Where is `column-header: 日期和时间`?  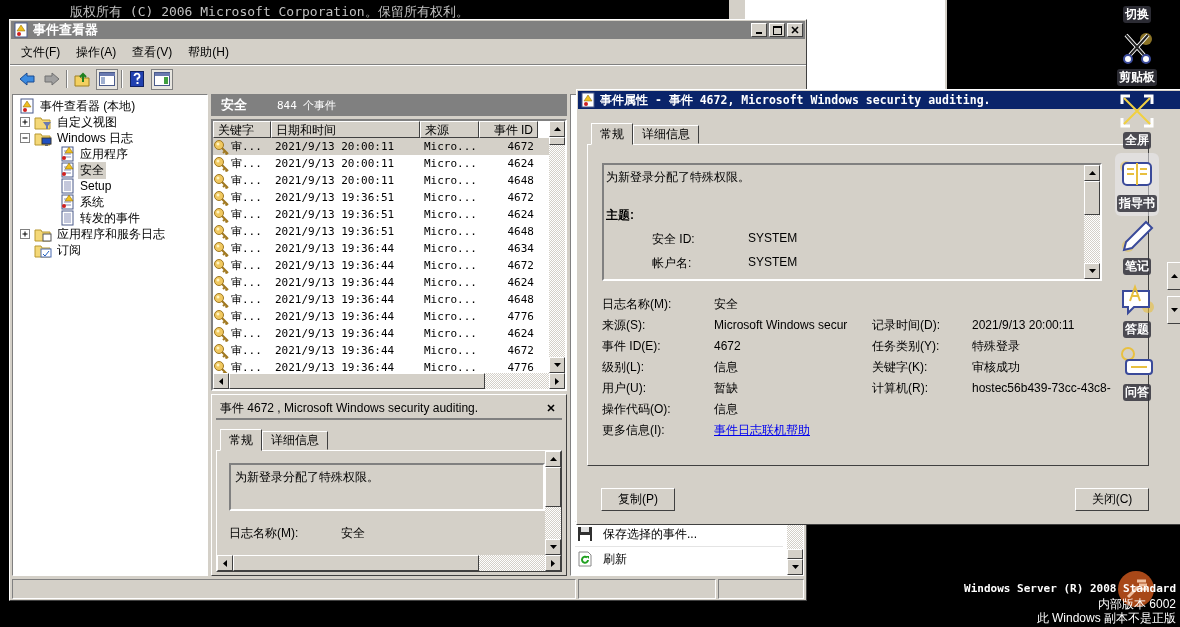
column-header: 日期和时间 is located at coordinates (345, 129).